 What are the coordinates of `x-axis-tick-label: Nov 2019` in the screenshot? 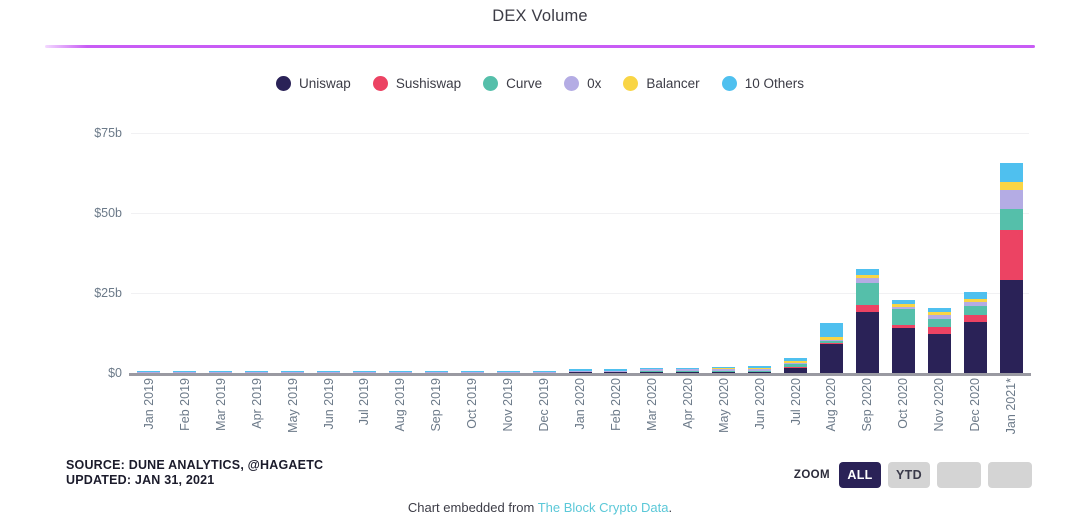 It's located at (508, 405).